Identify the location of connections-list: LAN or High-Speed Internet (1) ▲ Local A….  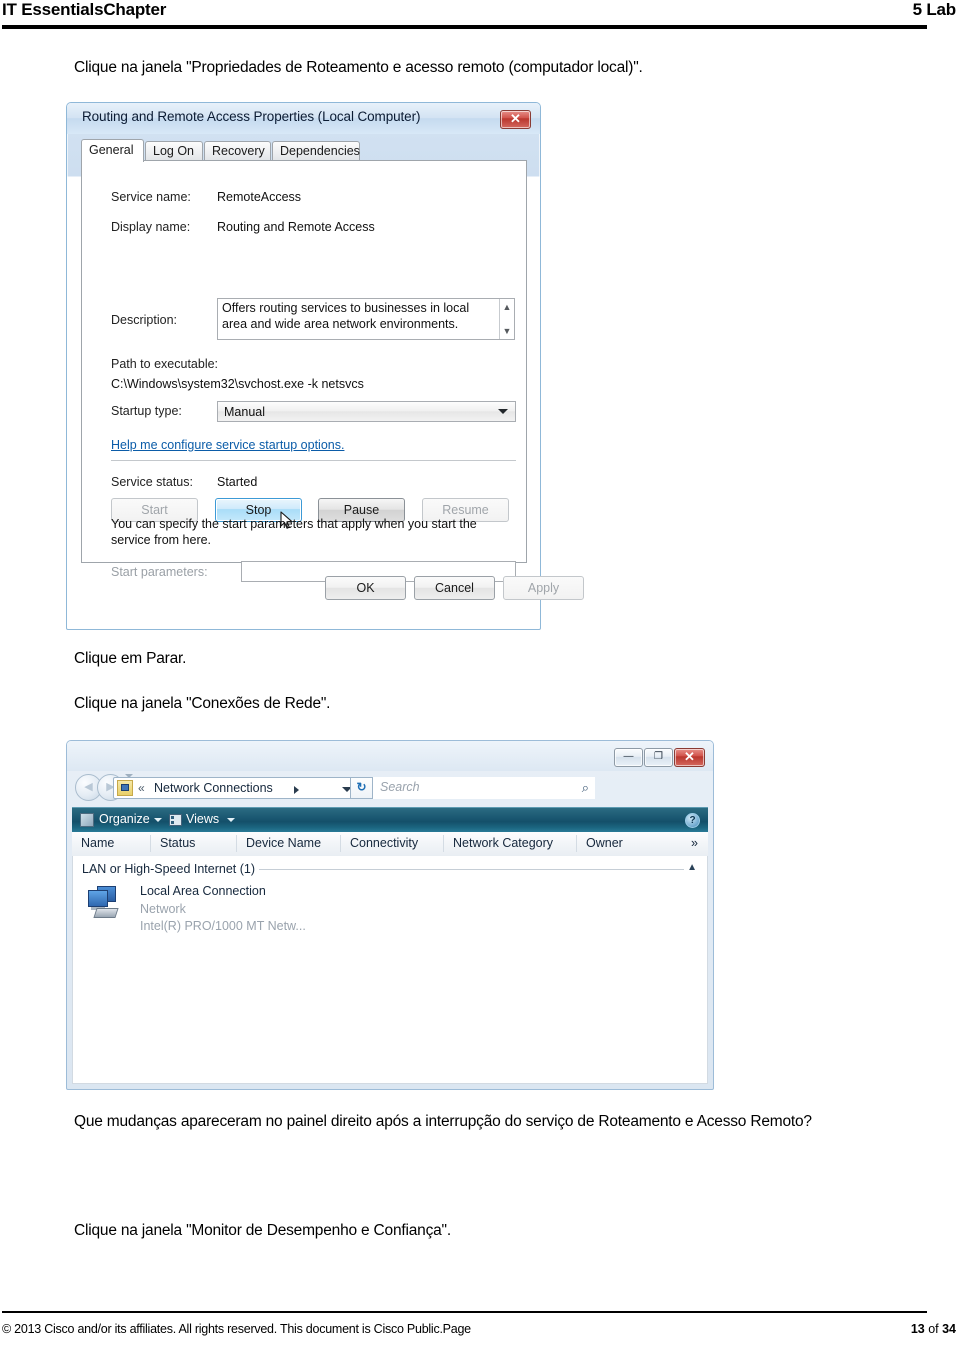
(390, 970).